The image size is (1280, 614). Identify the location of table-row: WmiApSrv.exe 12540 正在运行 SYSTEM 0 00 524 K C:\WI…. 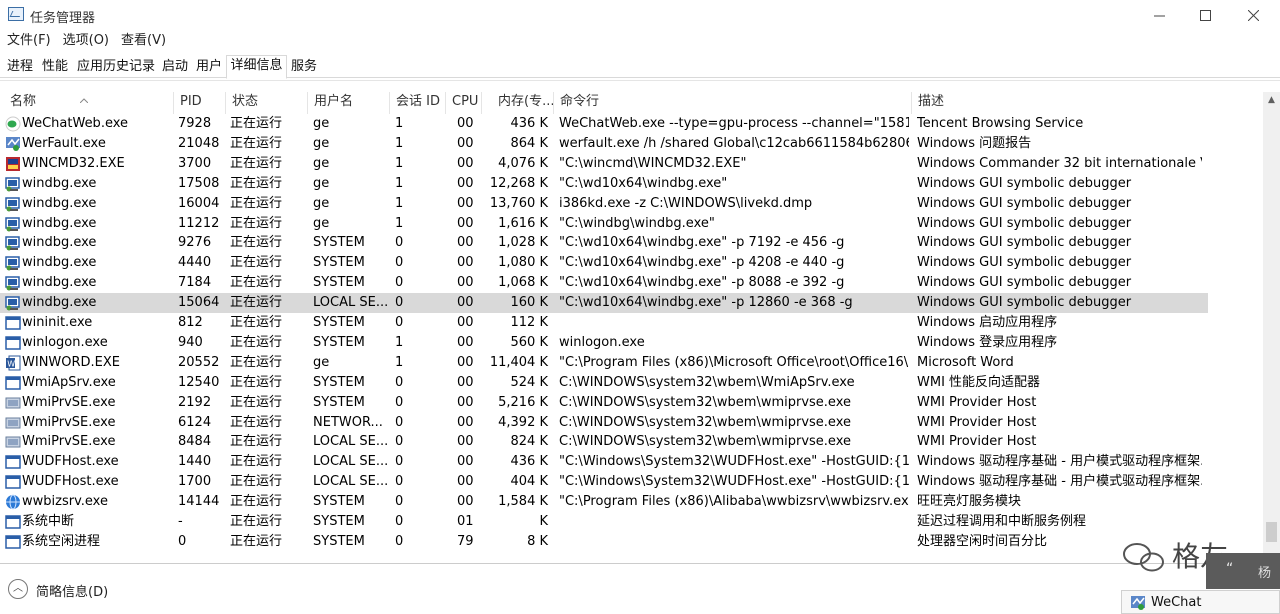
(604, 383).